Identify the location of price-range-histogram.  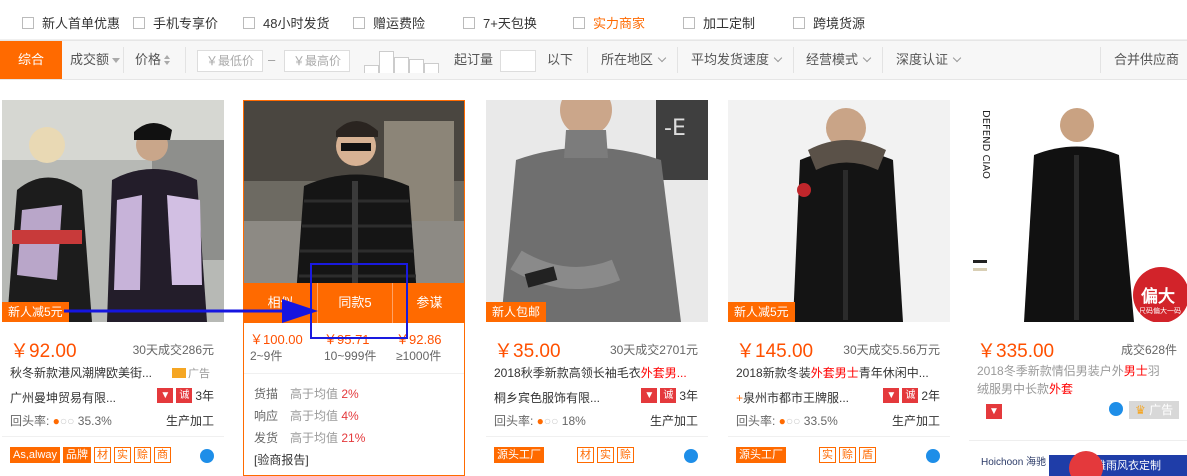
(402, 61).